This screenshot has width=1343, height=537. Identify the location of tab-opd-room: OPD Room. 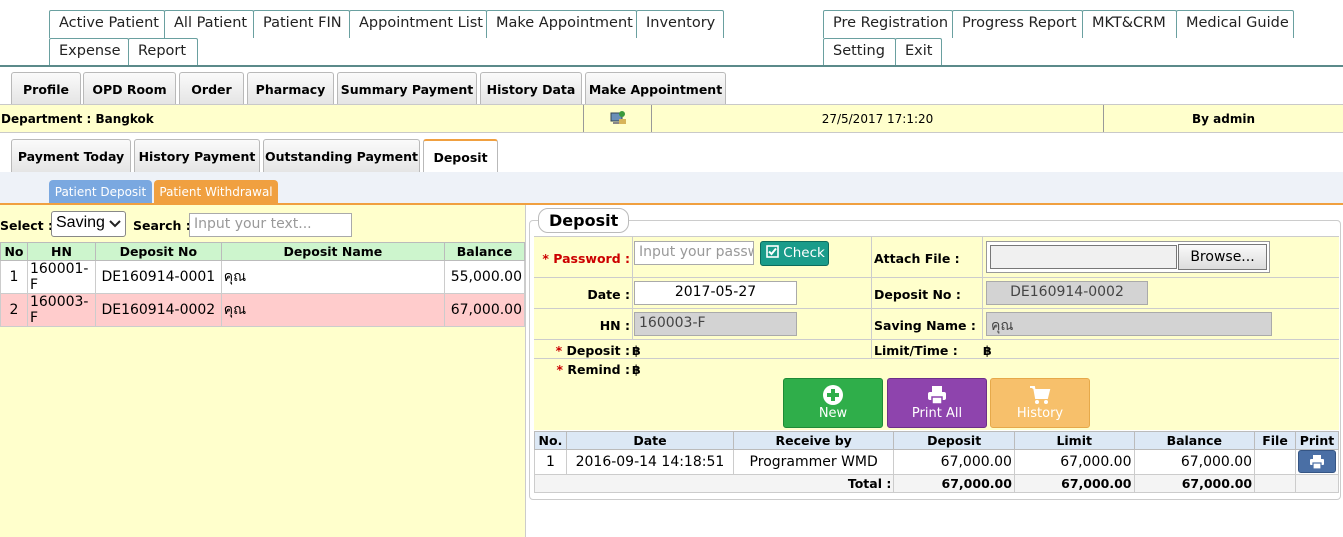
(129, 88).